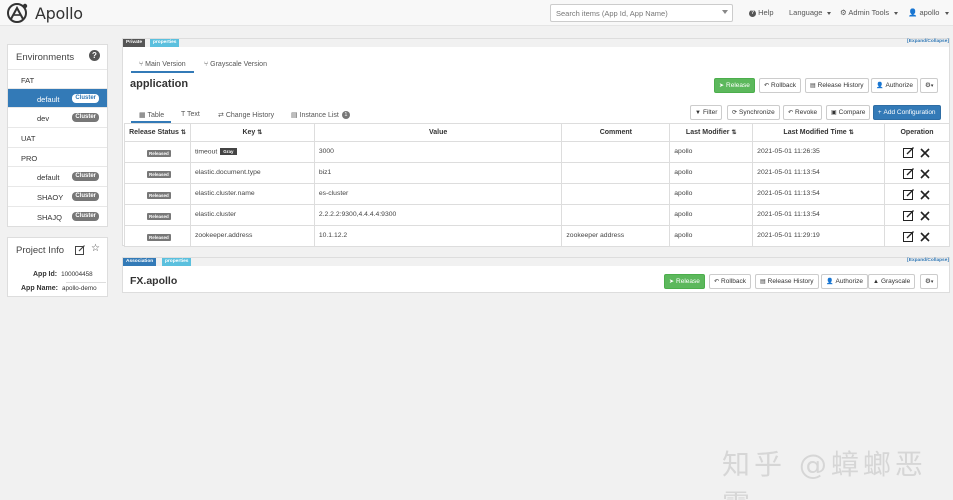 This screenshot has width=953, height=500. I want to click on tab-table: ▦ Table, so click(151, 115).